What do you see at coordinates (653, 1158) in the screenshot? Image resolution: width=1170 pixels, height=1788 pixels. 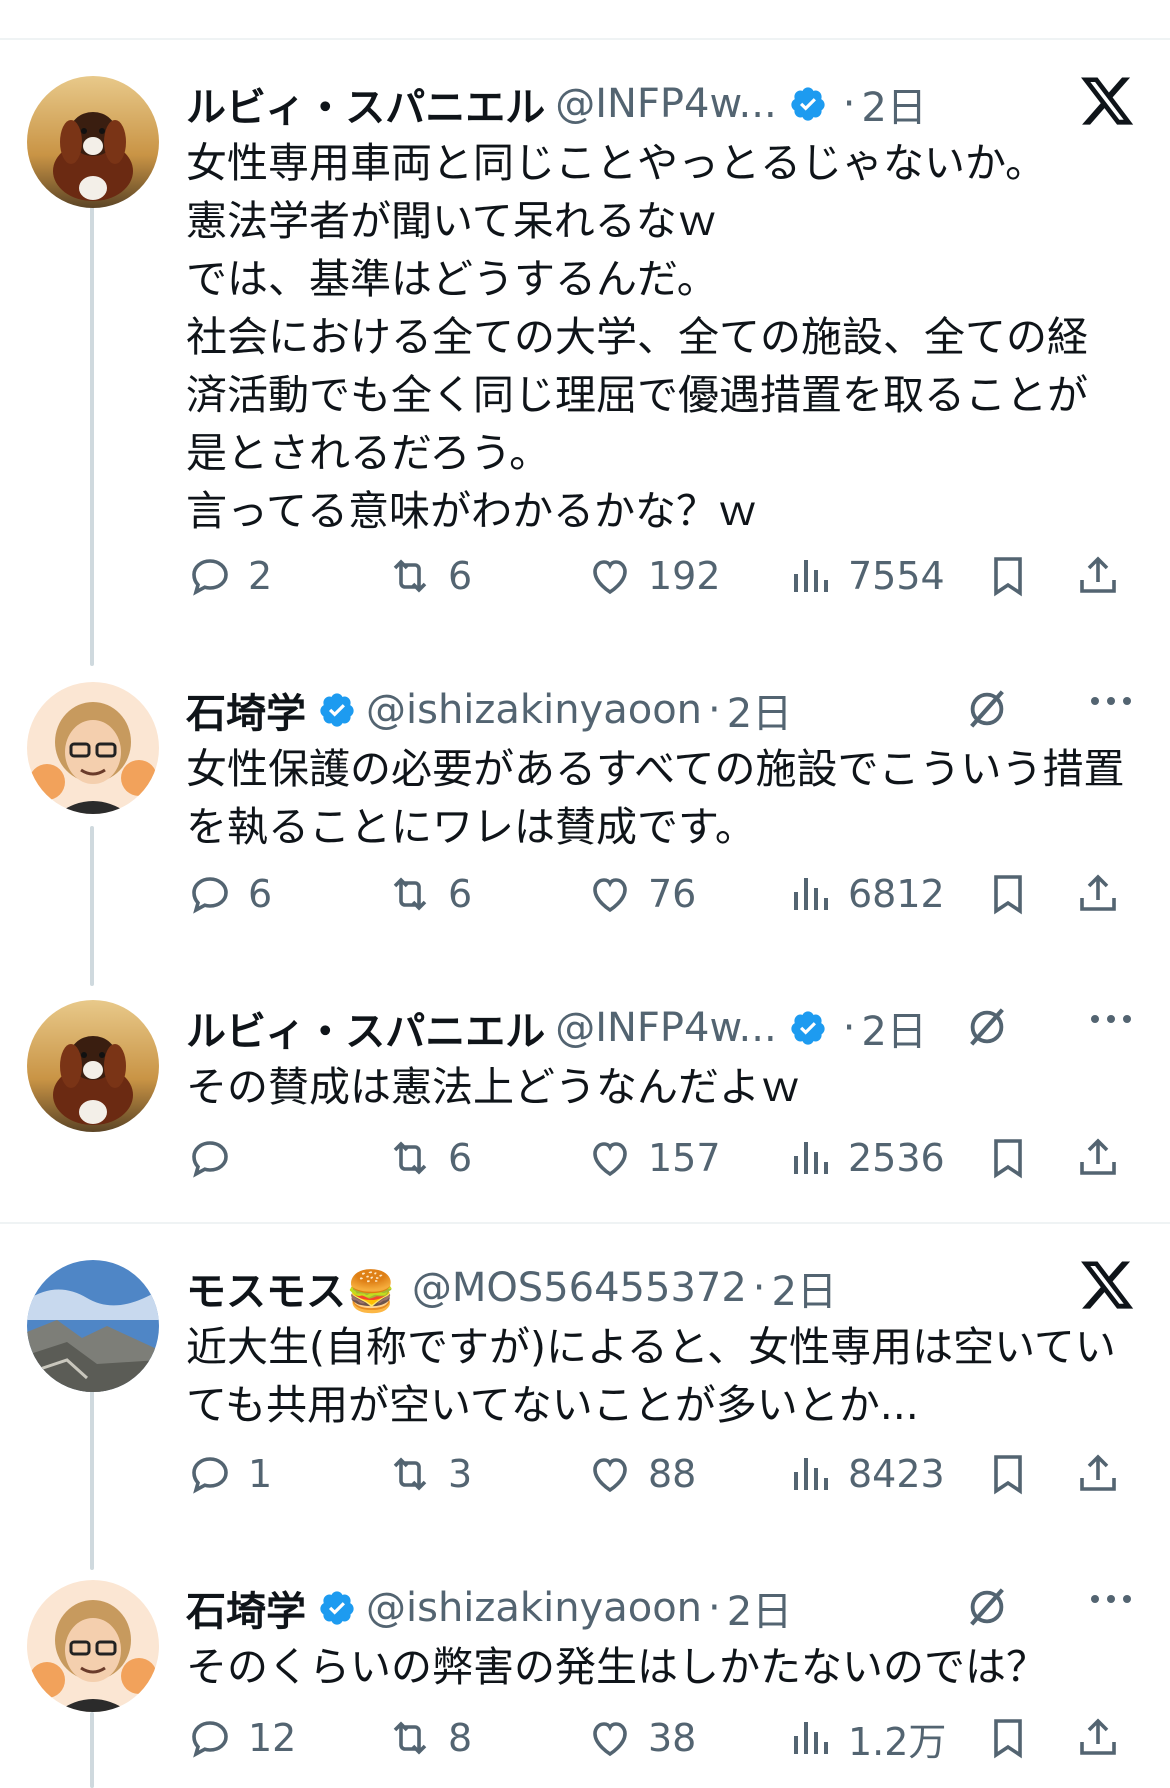 I see `like-button: 157` at bounding box center [653, 1158].